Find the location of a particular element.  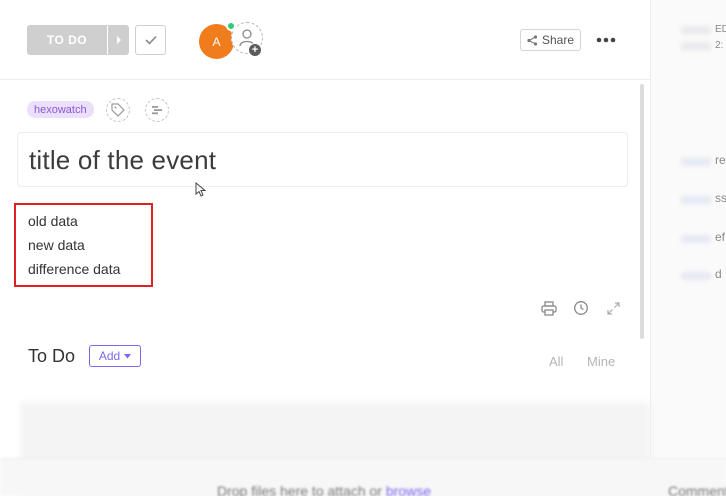

panel-item: ef is located at coordinates (720, 237).